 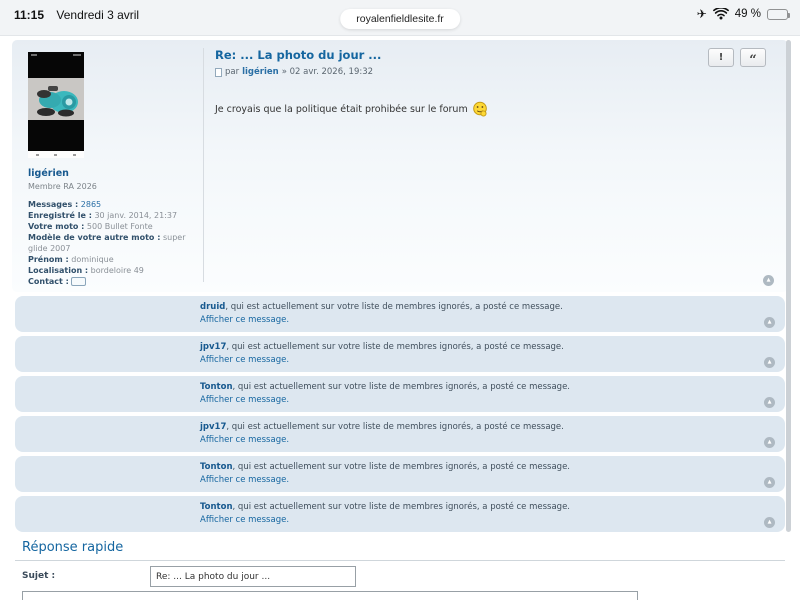 I want to click on profile-field-firstname: Prénom : dominique, so click(x=71, y=259).